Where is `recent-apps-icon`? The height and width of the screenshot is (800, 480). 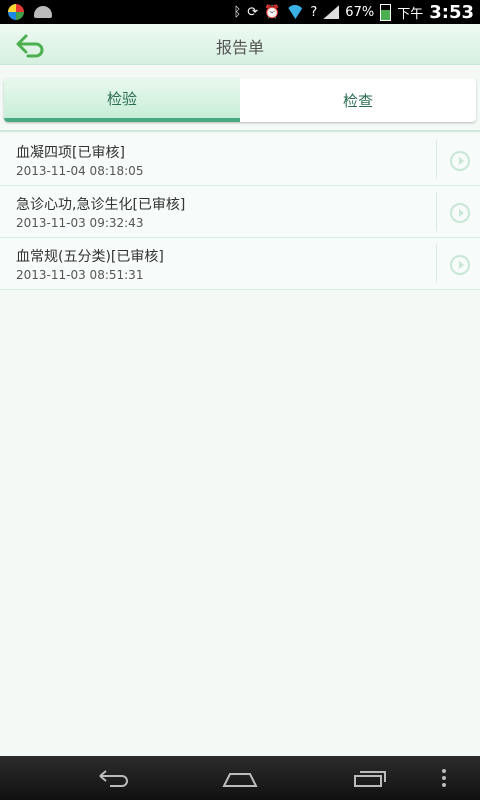 recent-apps-icon is located at coordinates (370, 779).